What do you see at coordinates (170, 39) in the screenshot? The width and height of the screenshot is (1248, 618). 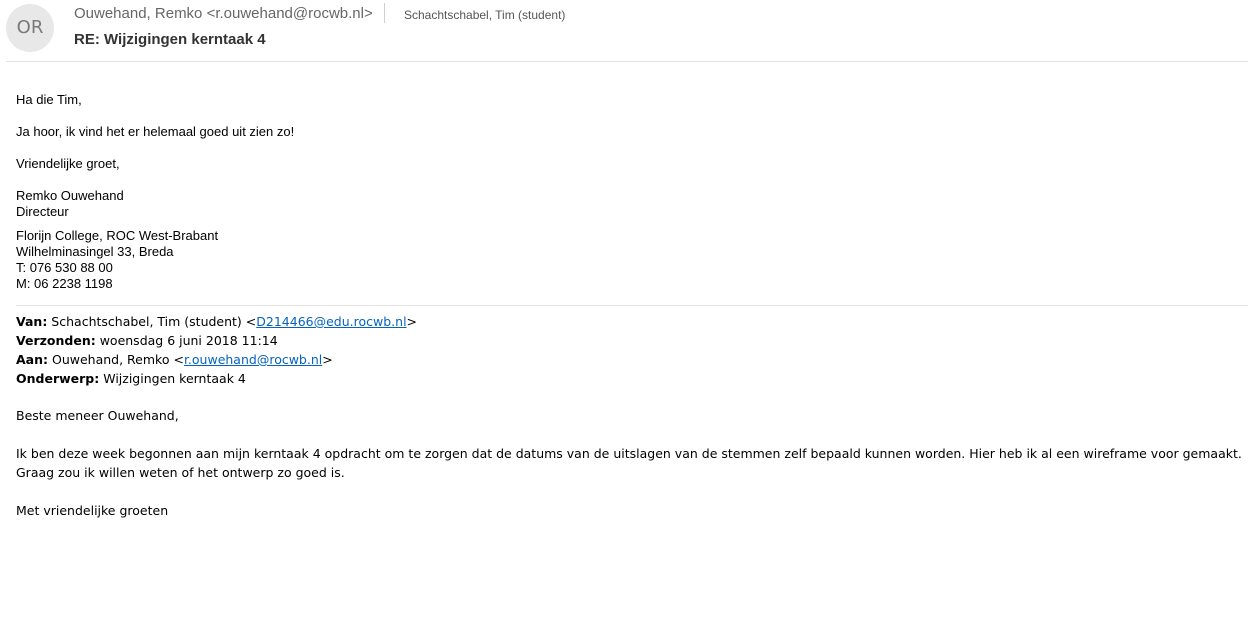 I see `message-subject: RE: Wijzigingen kerntaak 4` at bounding box center [170, 39].